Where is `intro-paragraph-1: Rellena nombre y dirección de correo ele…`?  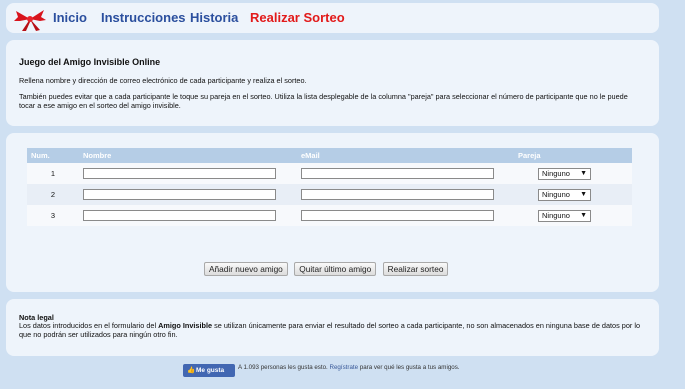
intro-paragraph-1: Rellena nombre y dirección de correo ele… is located at coordinates (163, 80).